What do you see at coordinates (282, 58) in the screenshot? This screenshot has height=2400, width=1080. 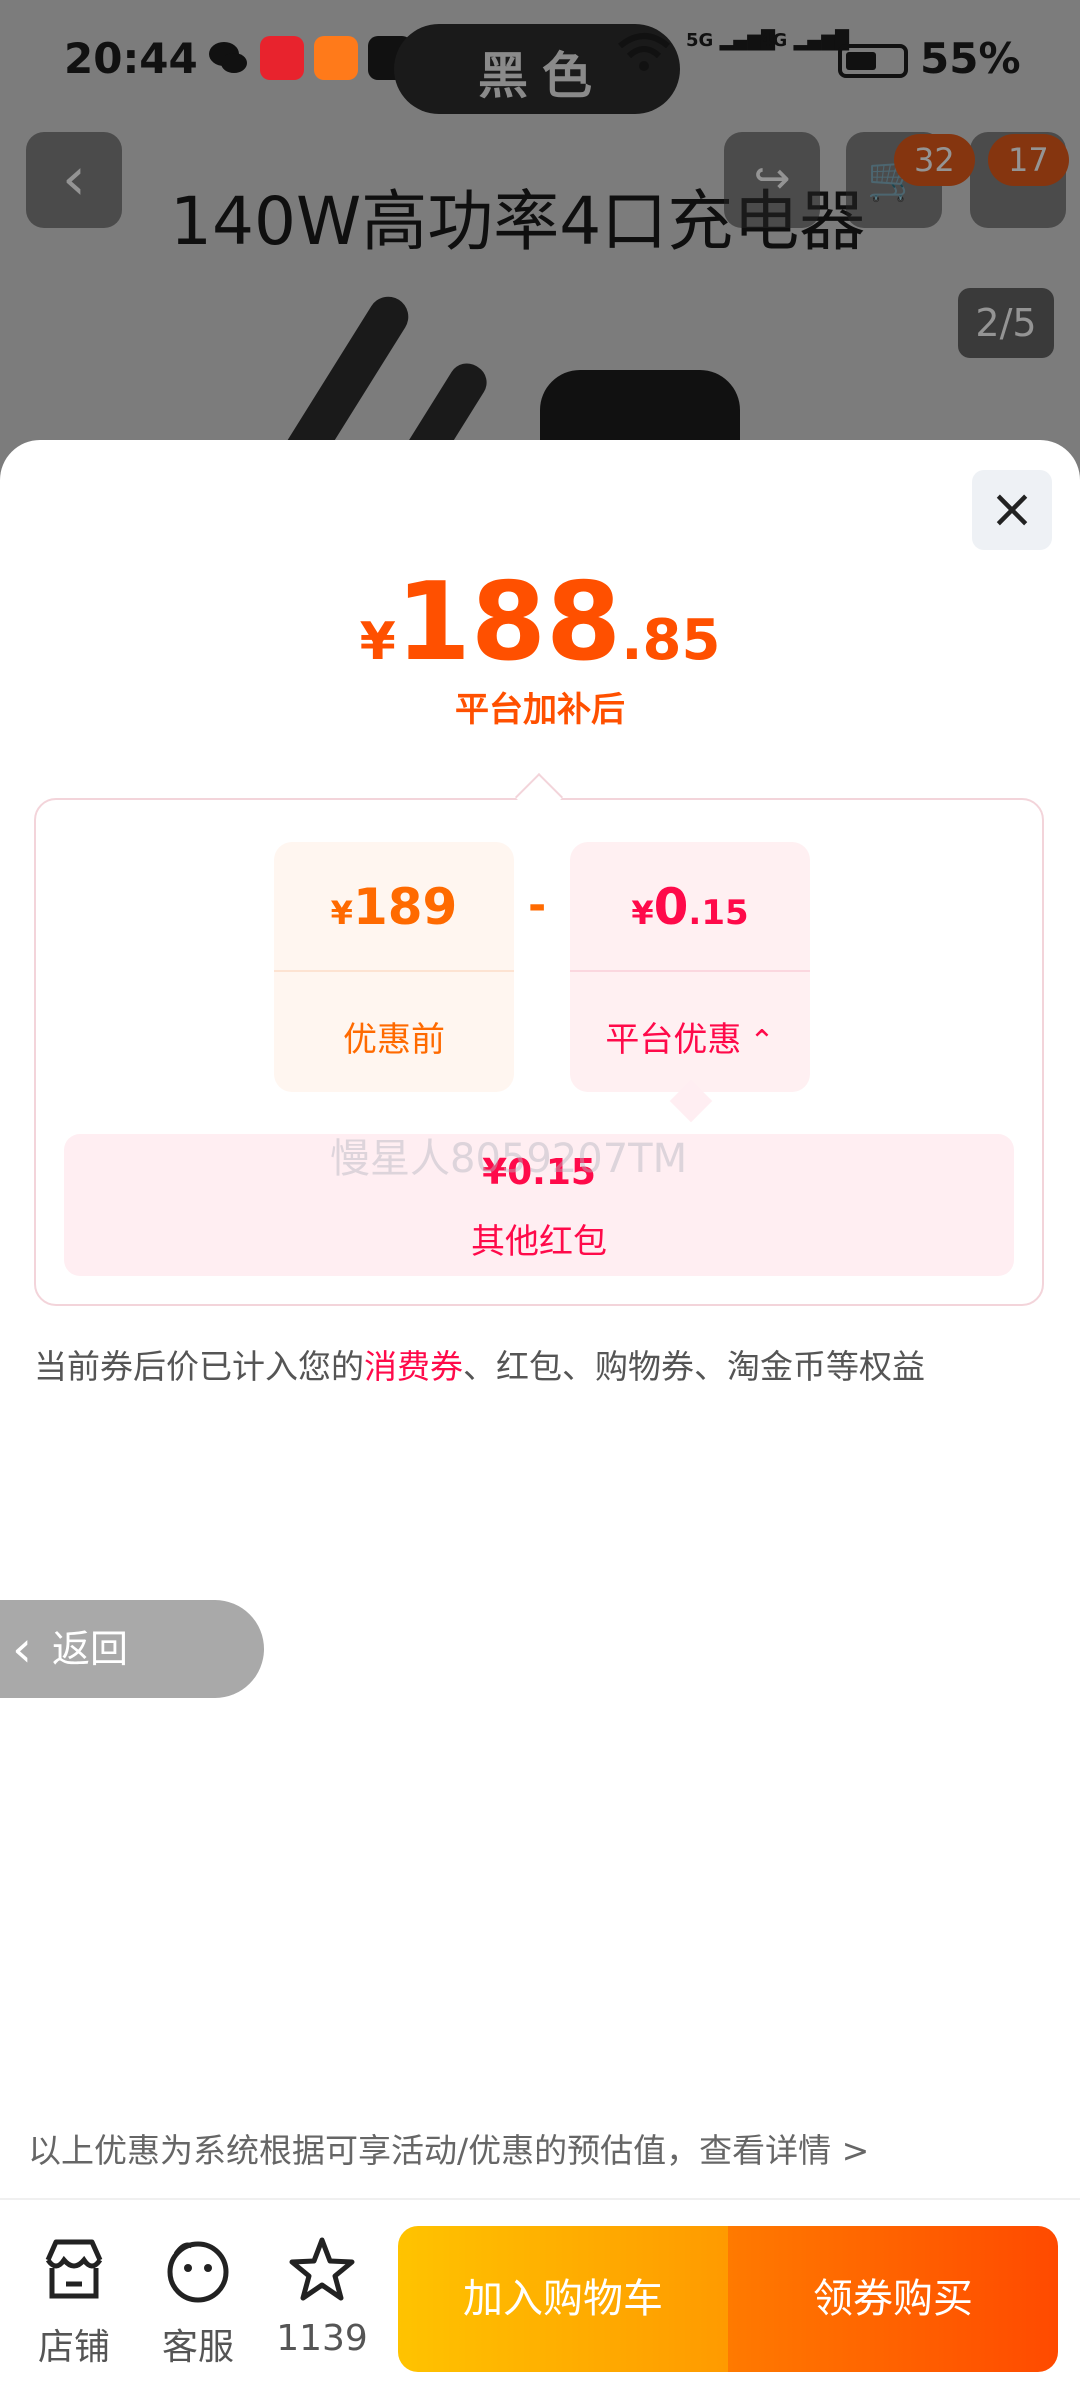 I see `taobao-app-icon` at bounding box center [282, 58].